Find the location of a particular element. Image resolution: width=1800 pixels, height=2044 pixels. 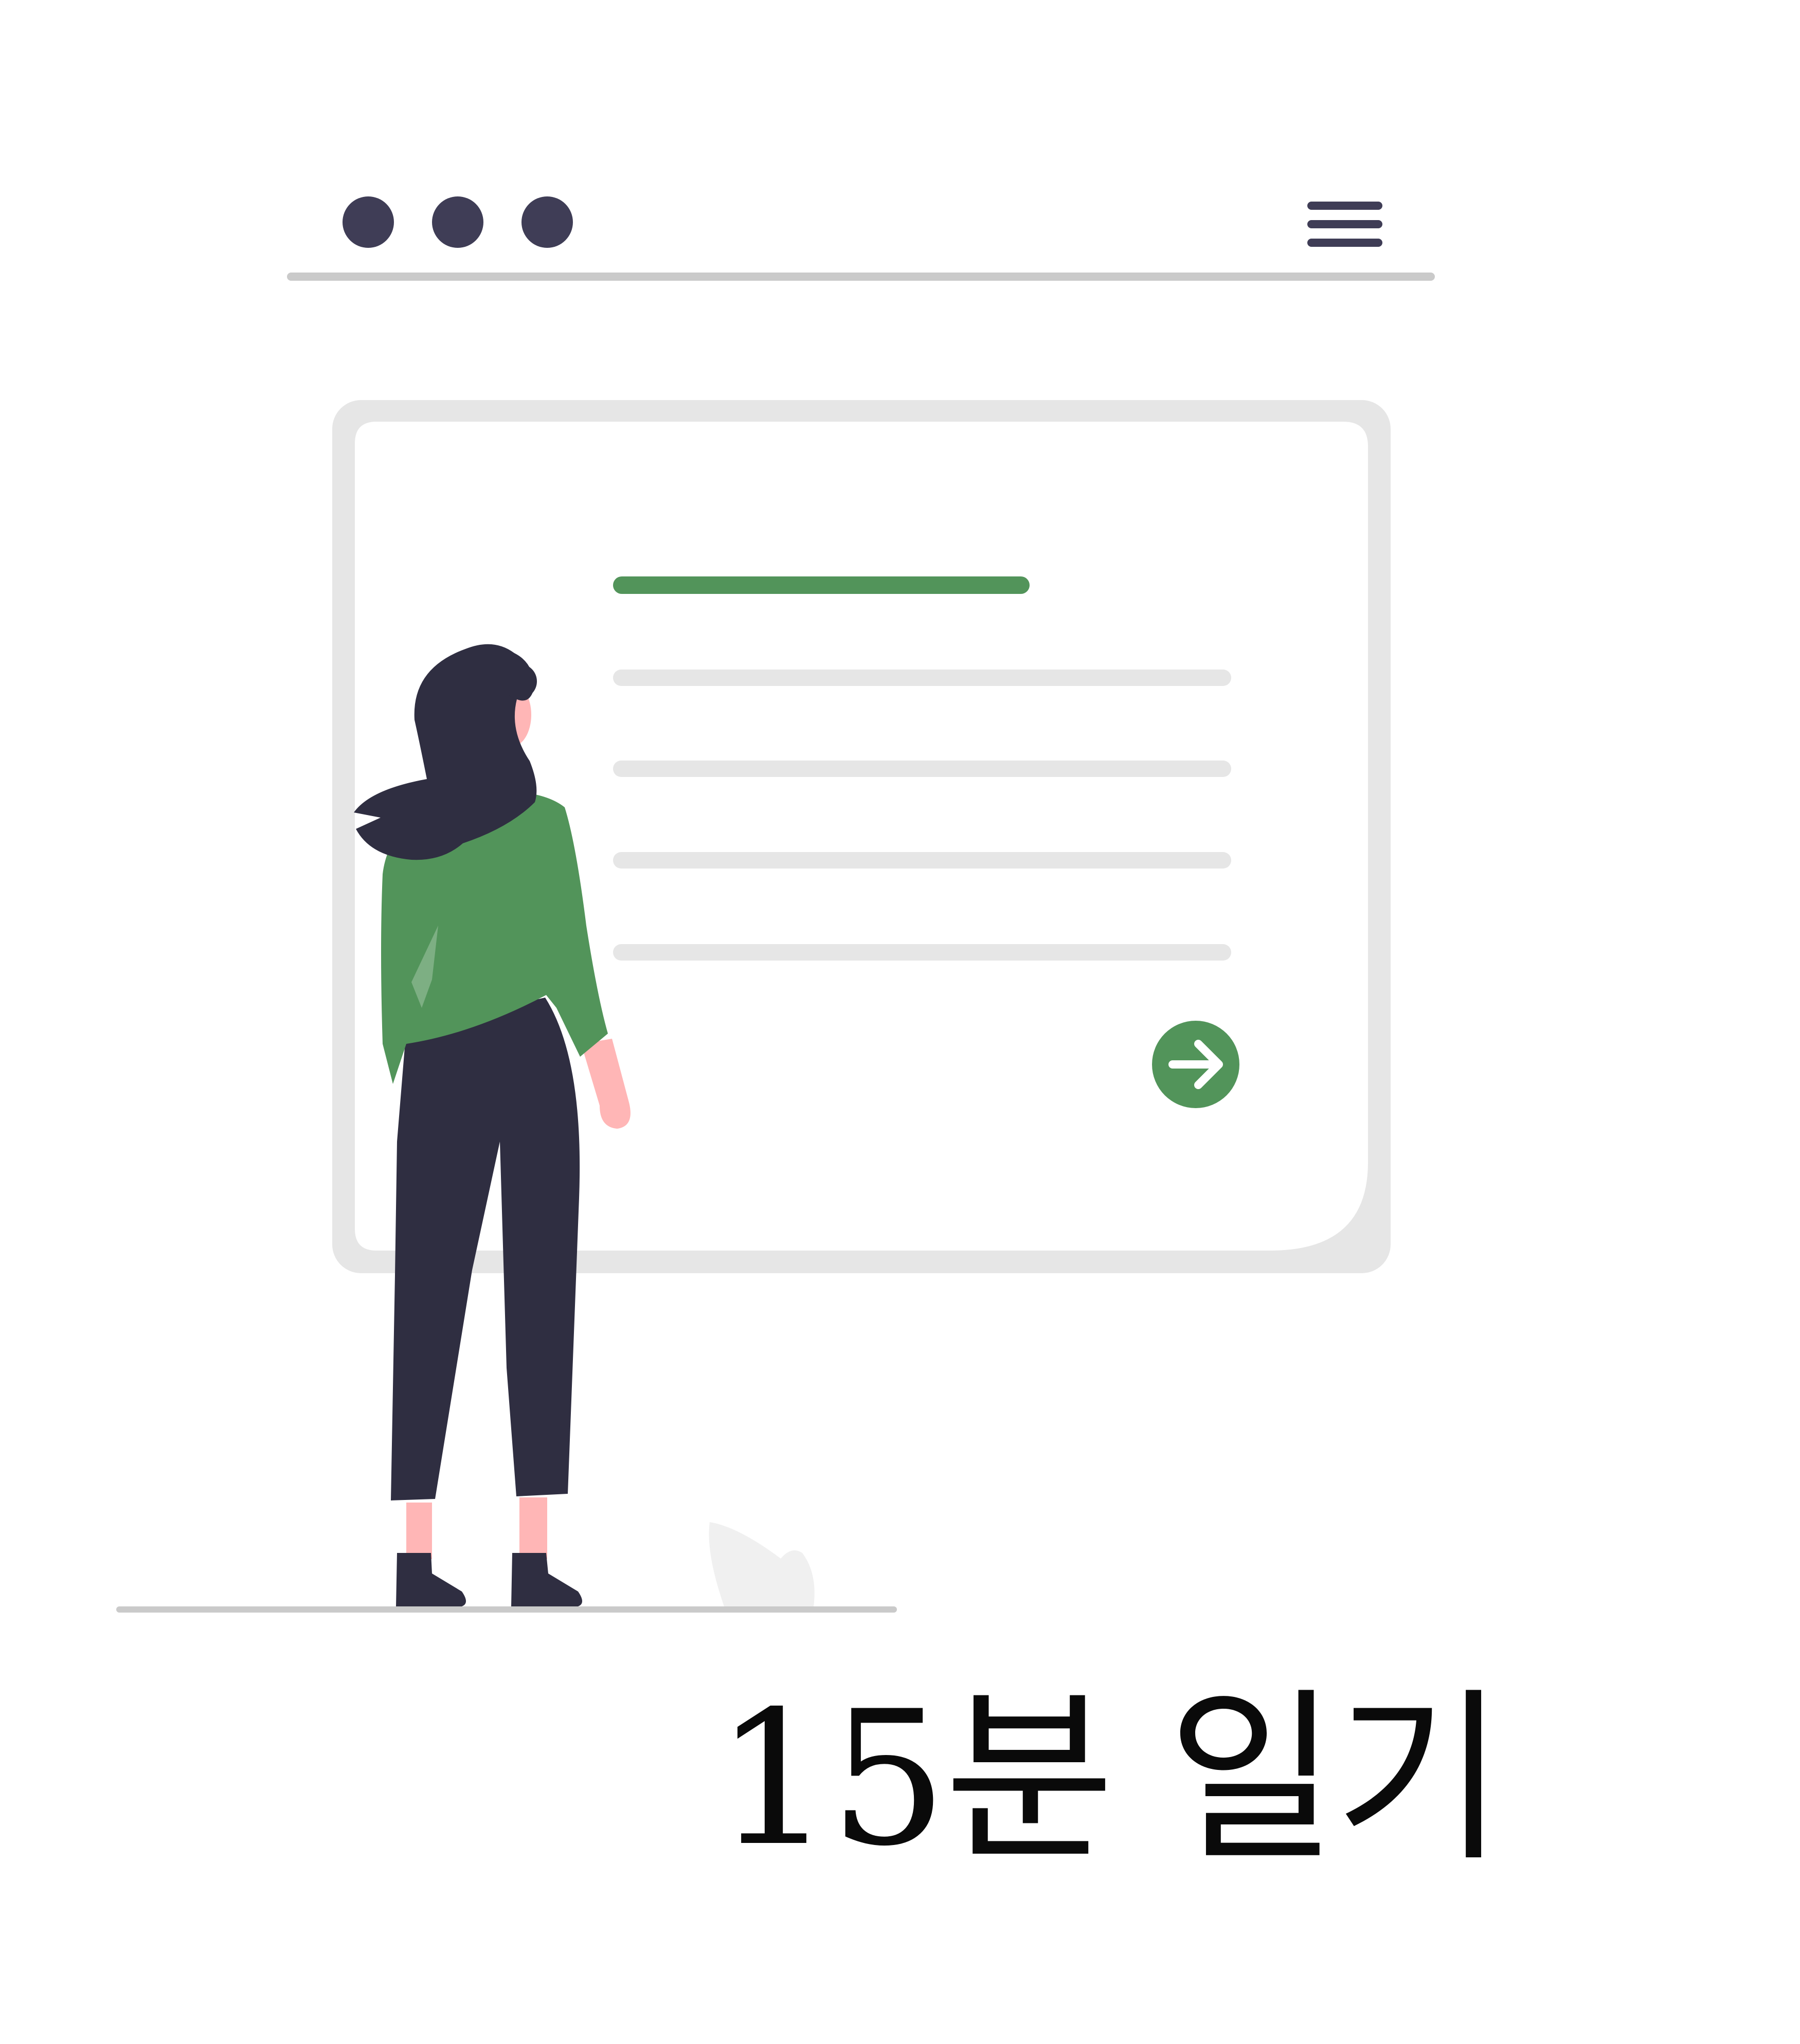

ground-line is located at coordinates (506, 1610).